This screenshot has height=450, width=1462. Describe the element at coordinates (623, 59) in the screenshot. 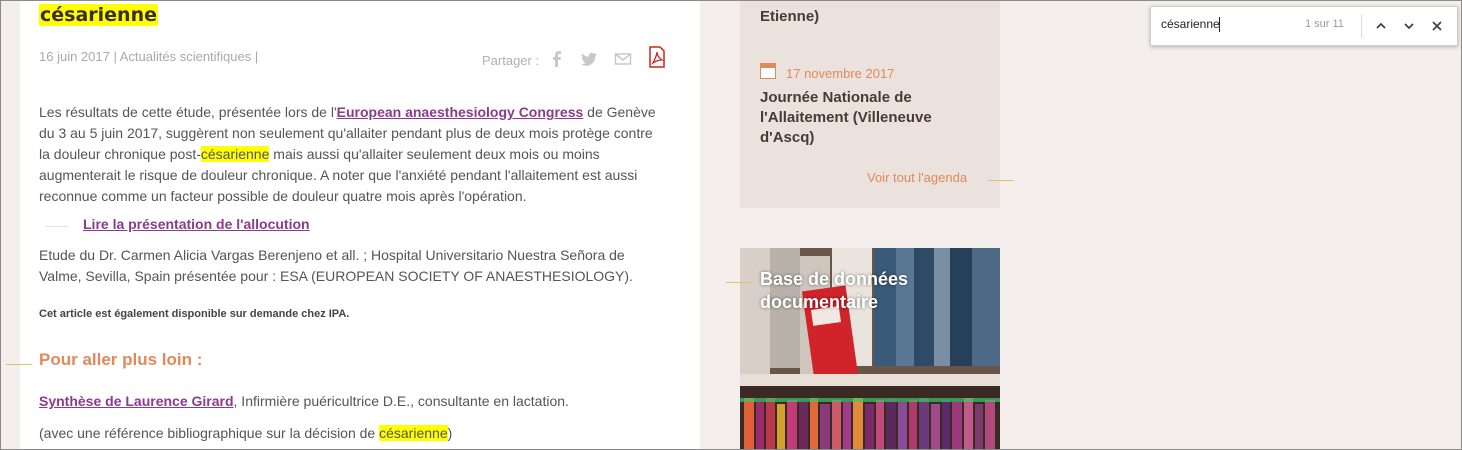

I see `mail-icon` at that location.